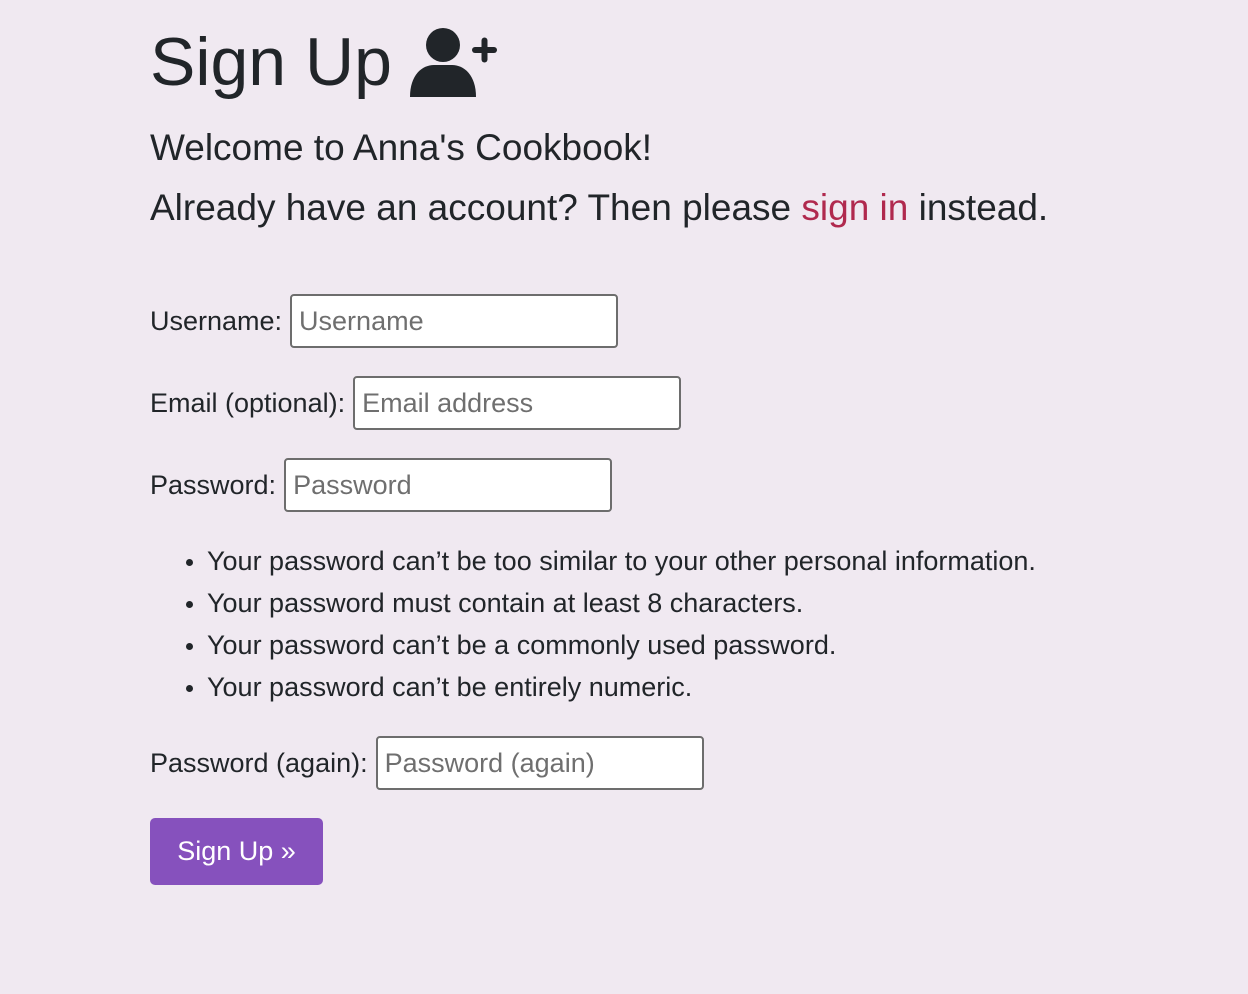  I want to click on email-row: Email (optional):, so click(416, 403).